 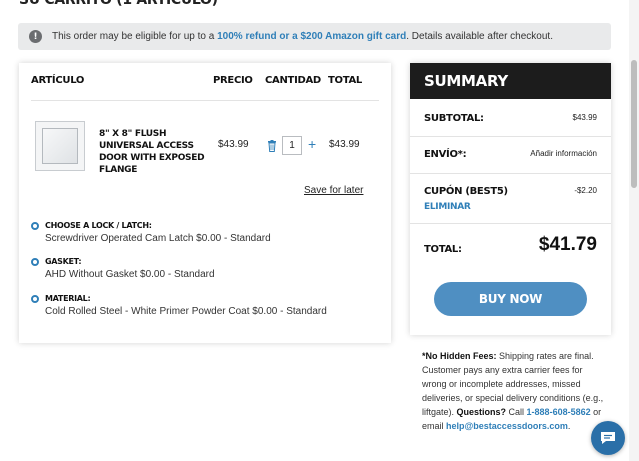 I want to click on header-divider, so click(x=205, y=100).